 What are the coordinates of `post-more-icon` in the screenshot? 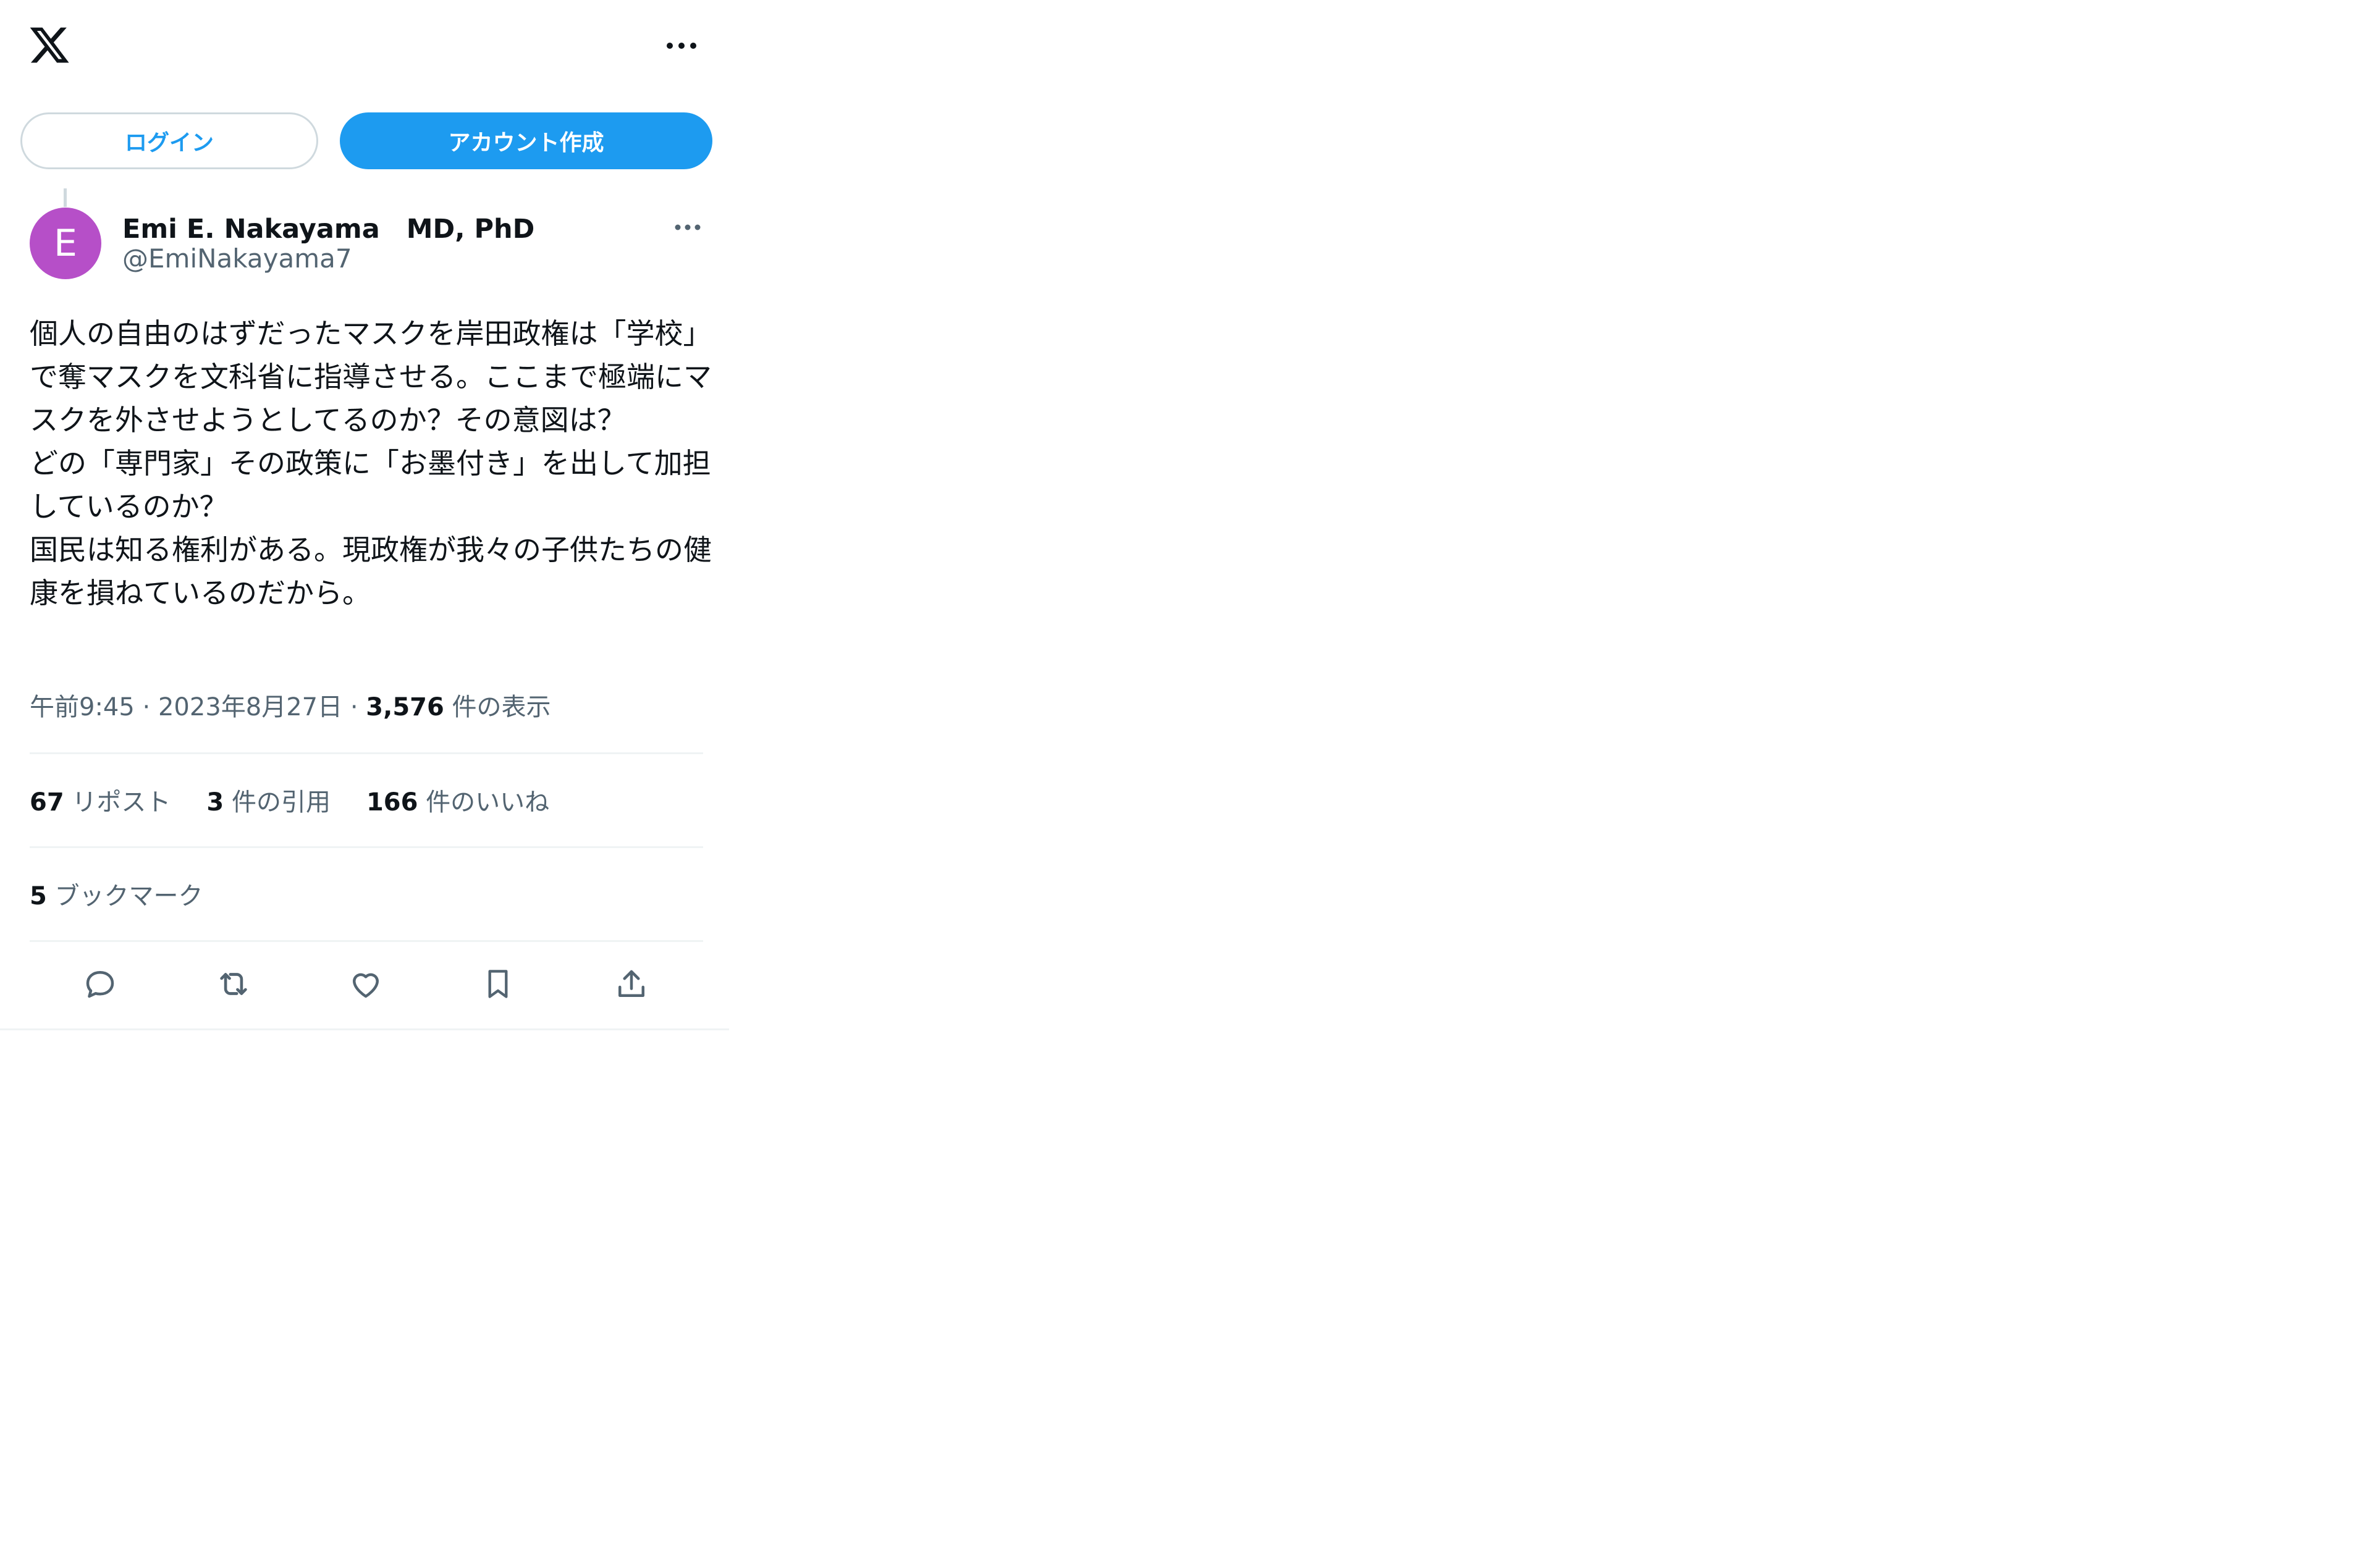 It's located at (687, 227).